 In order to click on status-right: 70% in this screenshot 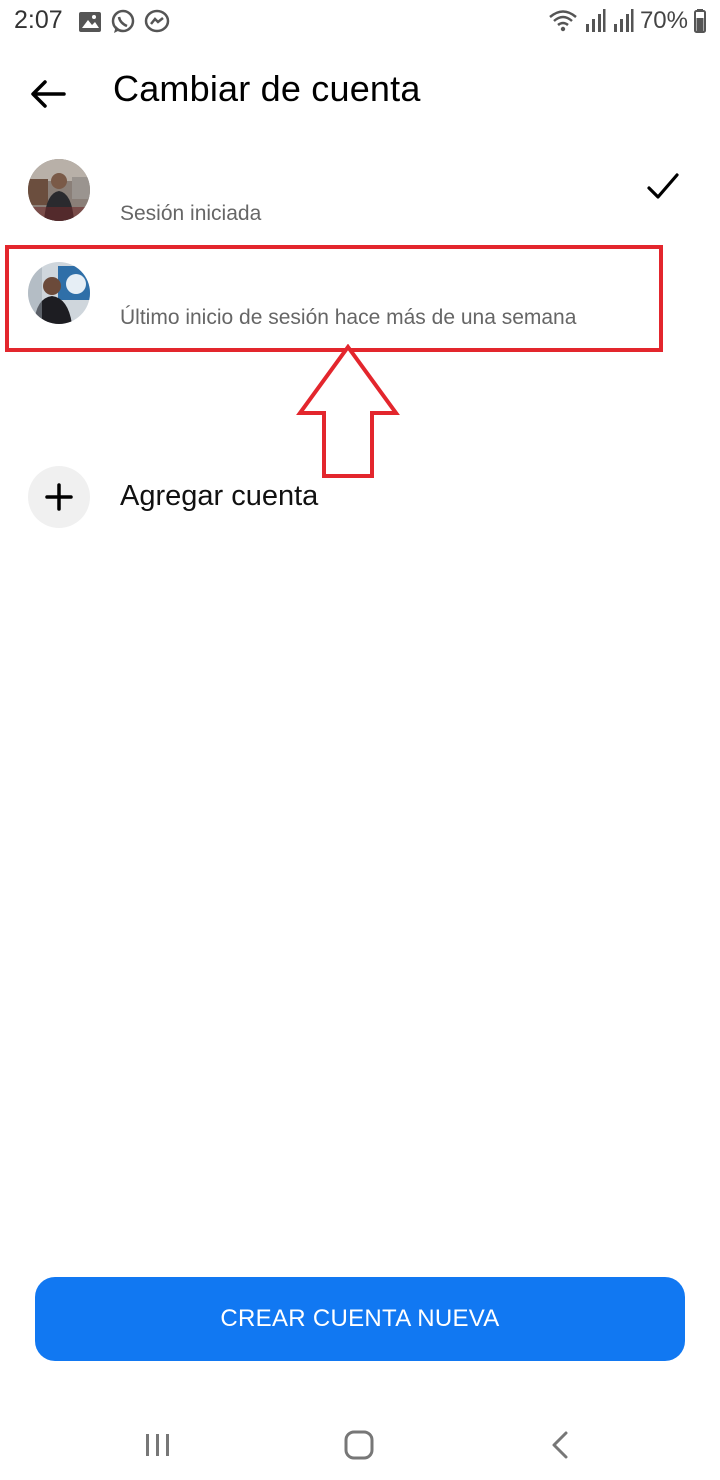, I will do `click(627, 21)`.